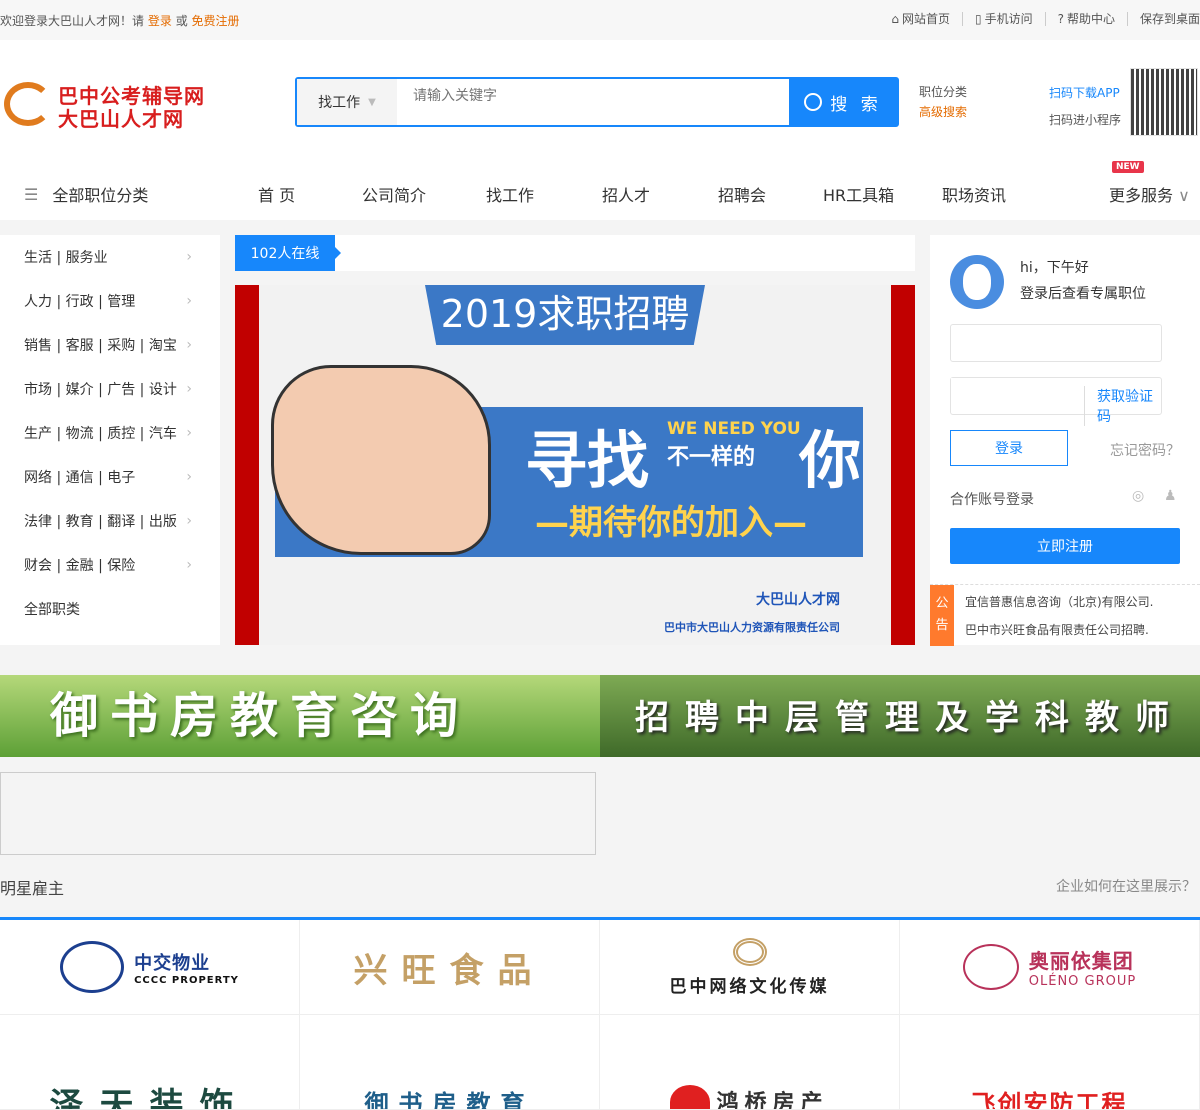 The width and height of the screenshot is (1200, 1110). Describe the element at coordinates (990, 967) in the screenshot. I see `oleno-logo-icon` at that location.